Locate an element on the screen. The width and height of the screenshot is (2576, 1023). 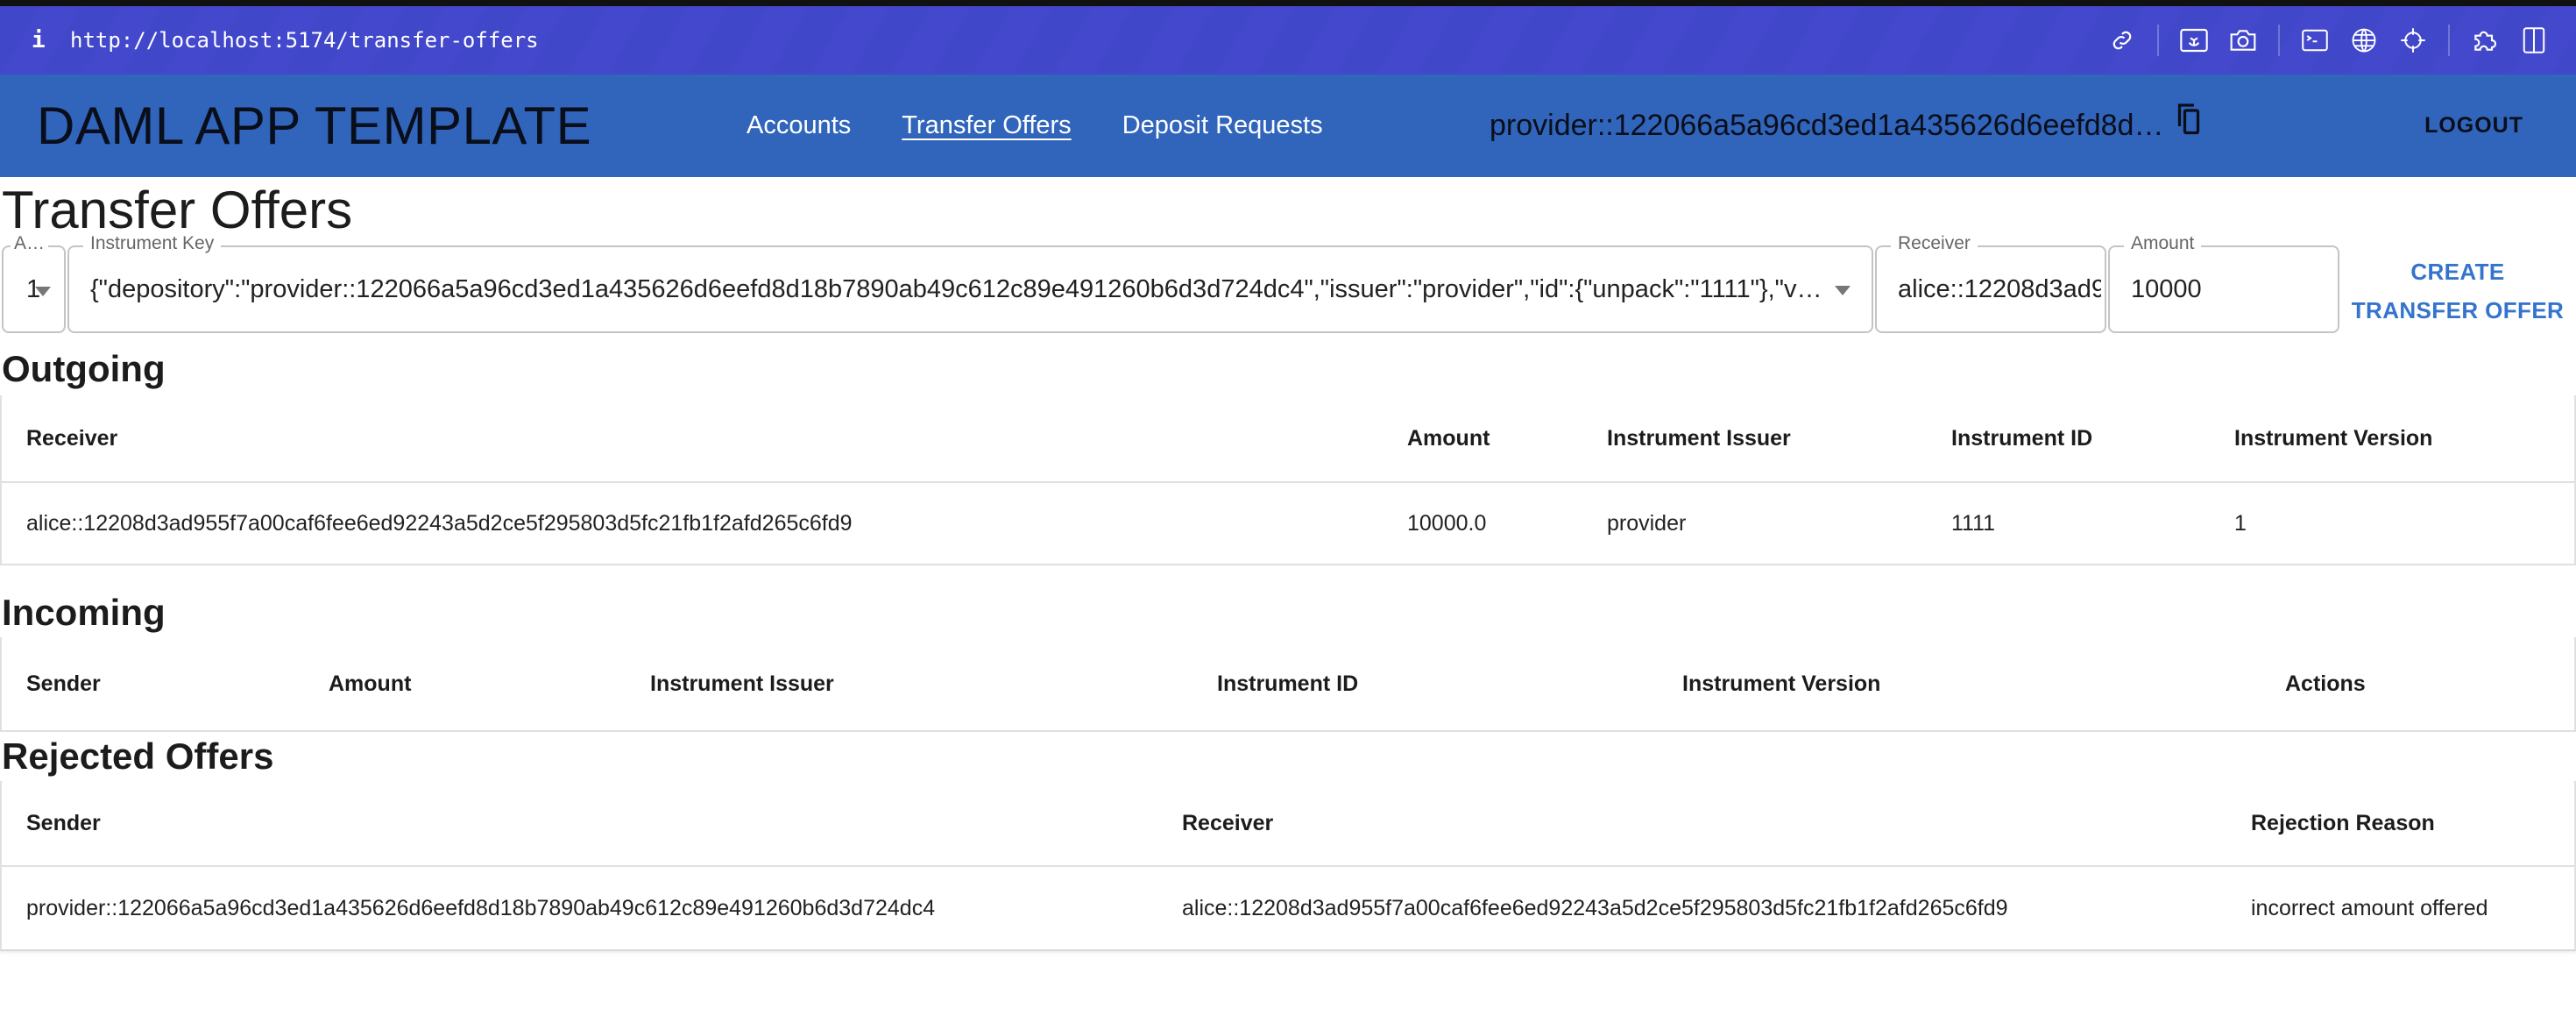
logout-button: LOGOUT is located at coordinates (2473, 126).